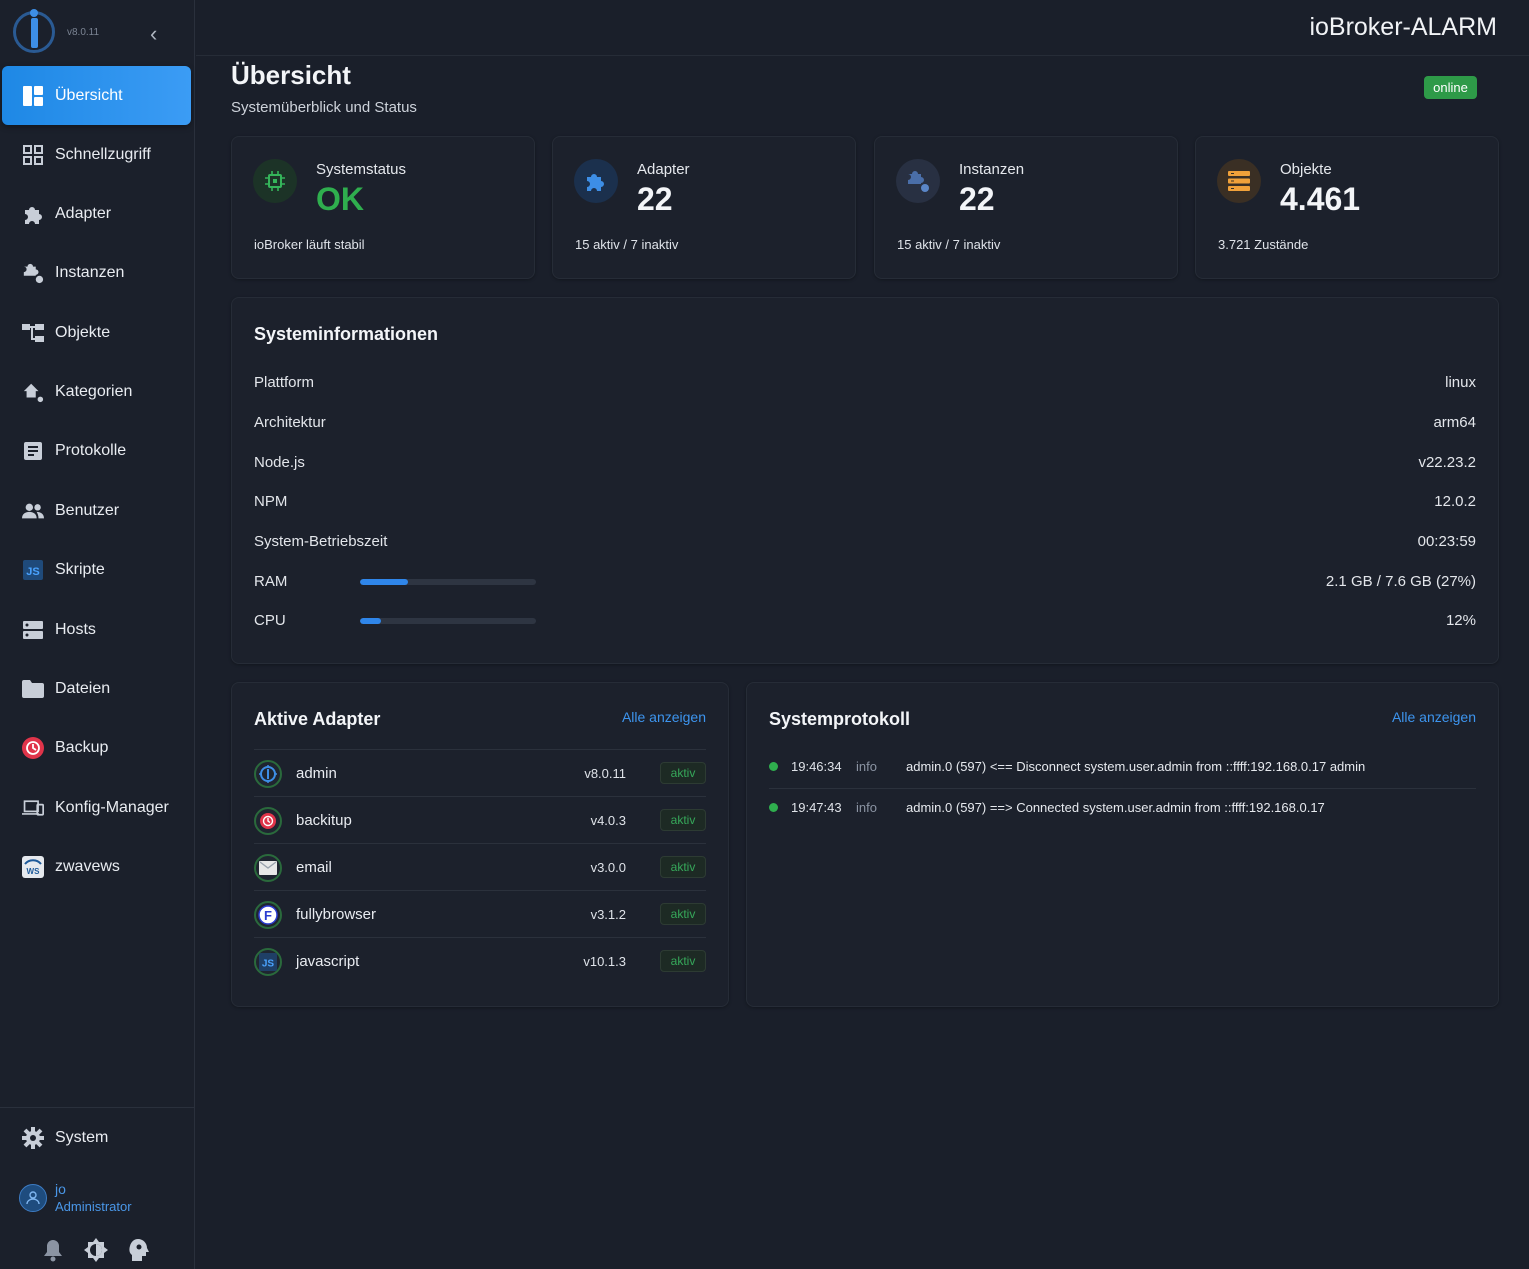  I want to click on log-time: 19:47:43, so click(816, 807).